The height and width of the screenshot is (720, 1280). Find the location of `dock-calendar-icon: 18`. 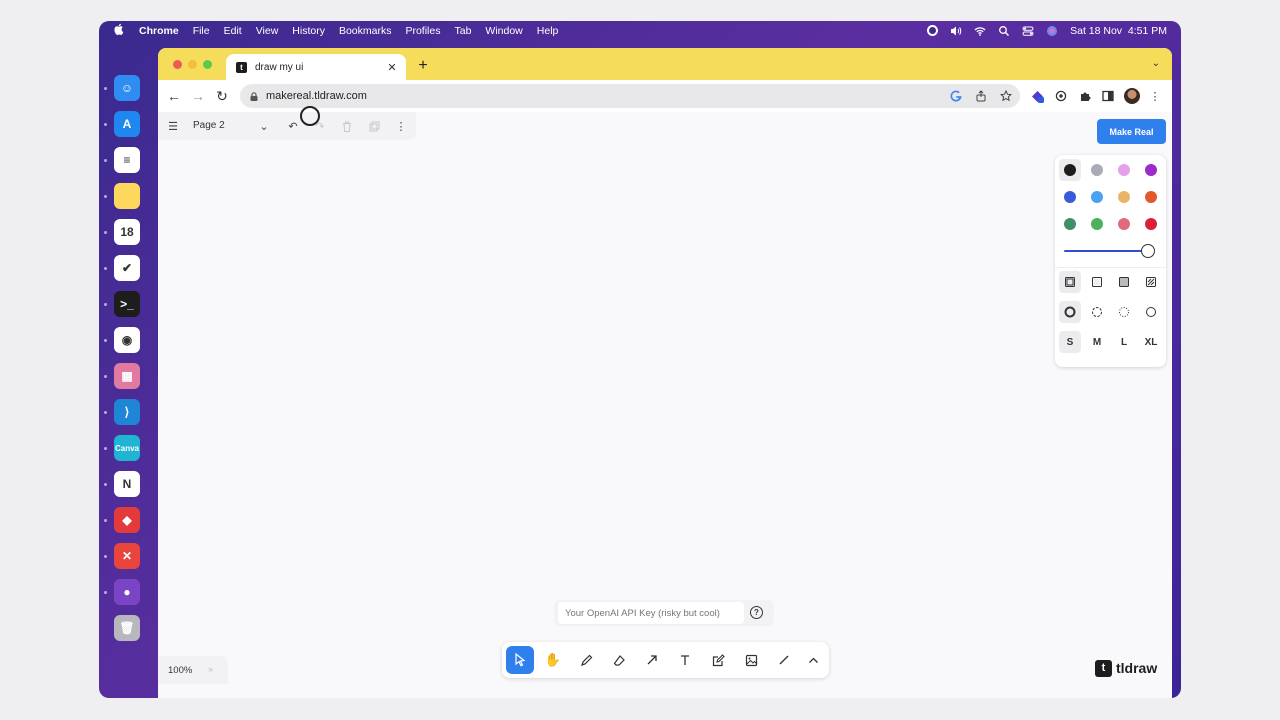

dock-calendar-icon: 18 is located at coordinates (127, 232).